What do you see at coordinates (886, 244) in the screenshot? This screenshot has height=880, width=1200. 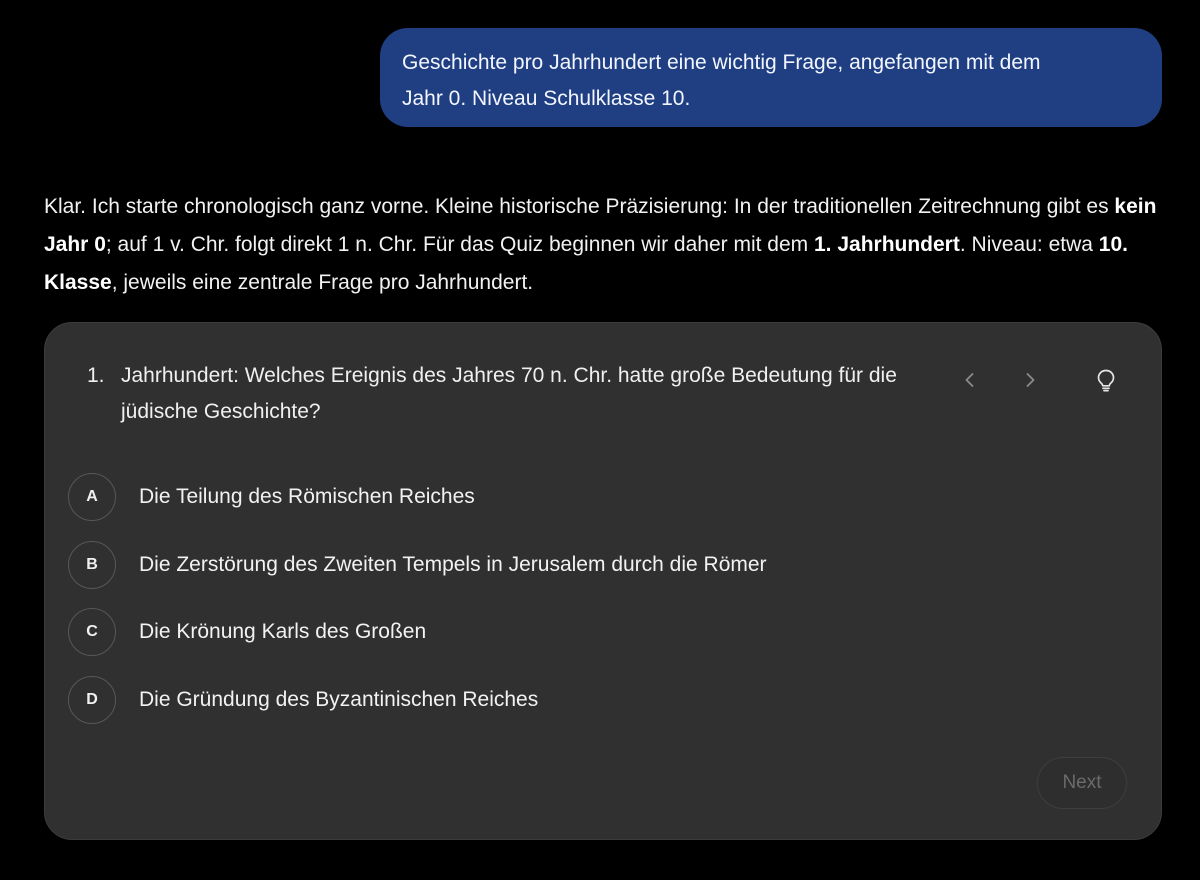 I see `assistant-bold-1-jahrhundert: 1. Jahrhundert` at bounding box center [886, 244].